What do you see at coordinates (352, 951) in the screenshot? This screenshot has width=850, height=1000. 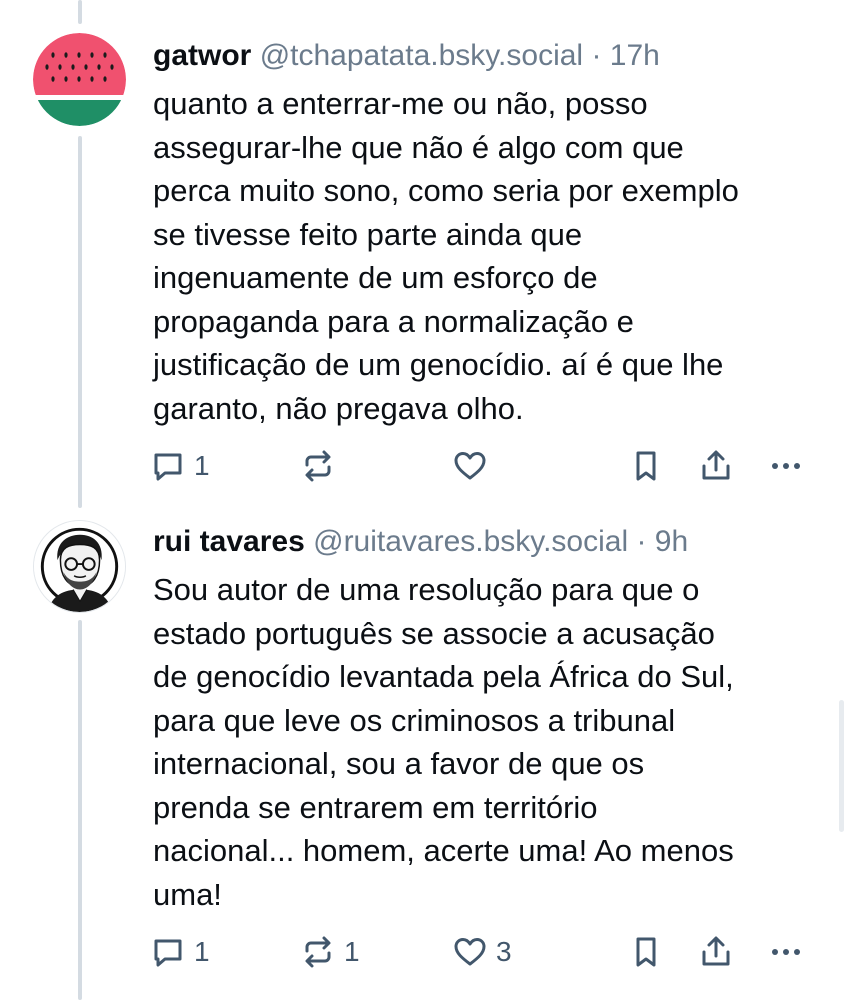 I see `repost-count: 1` at bounding box center [352, 951].